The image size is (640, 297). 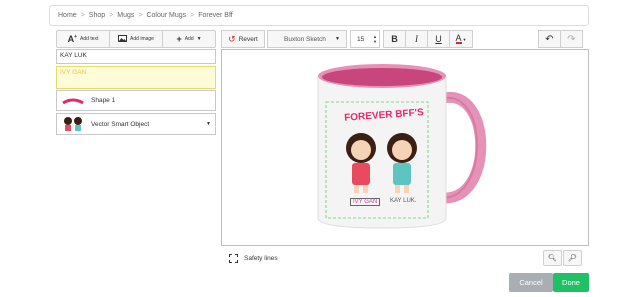 I want to click on redo-icon: ↷, so click(x=571, y=39).